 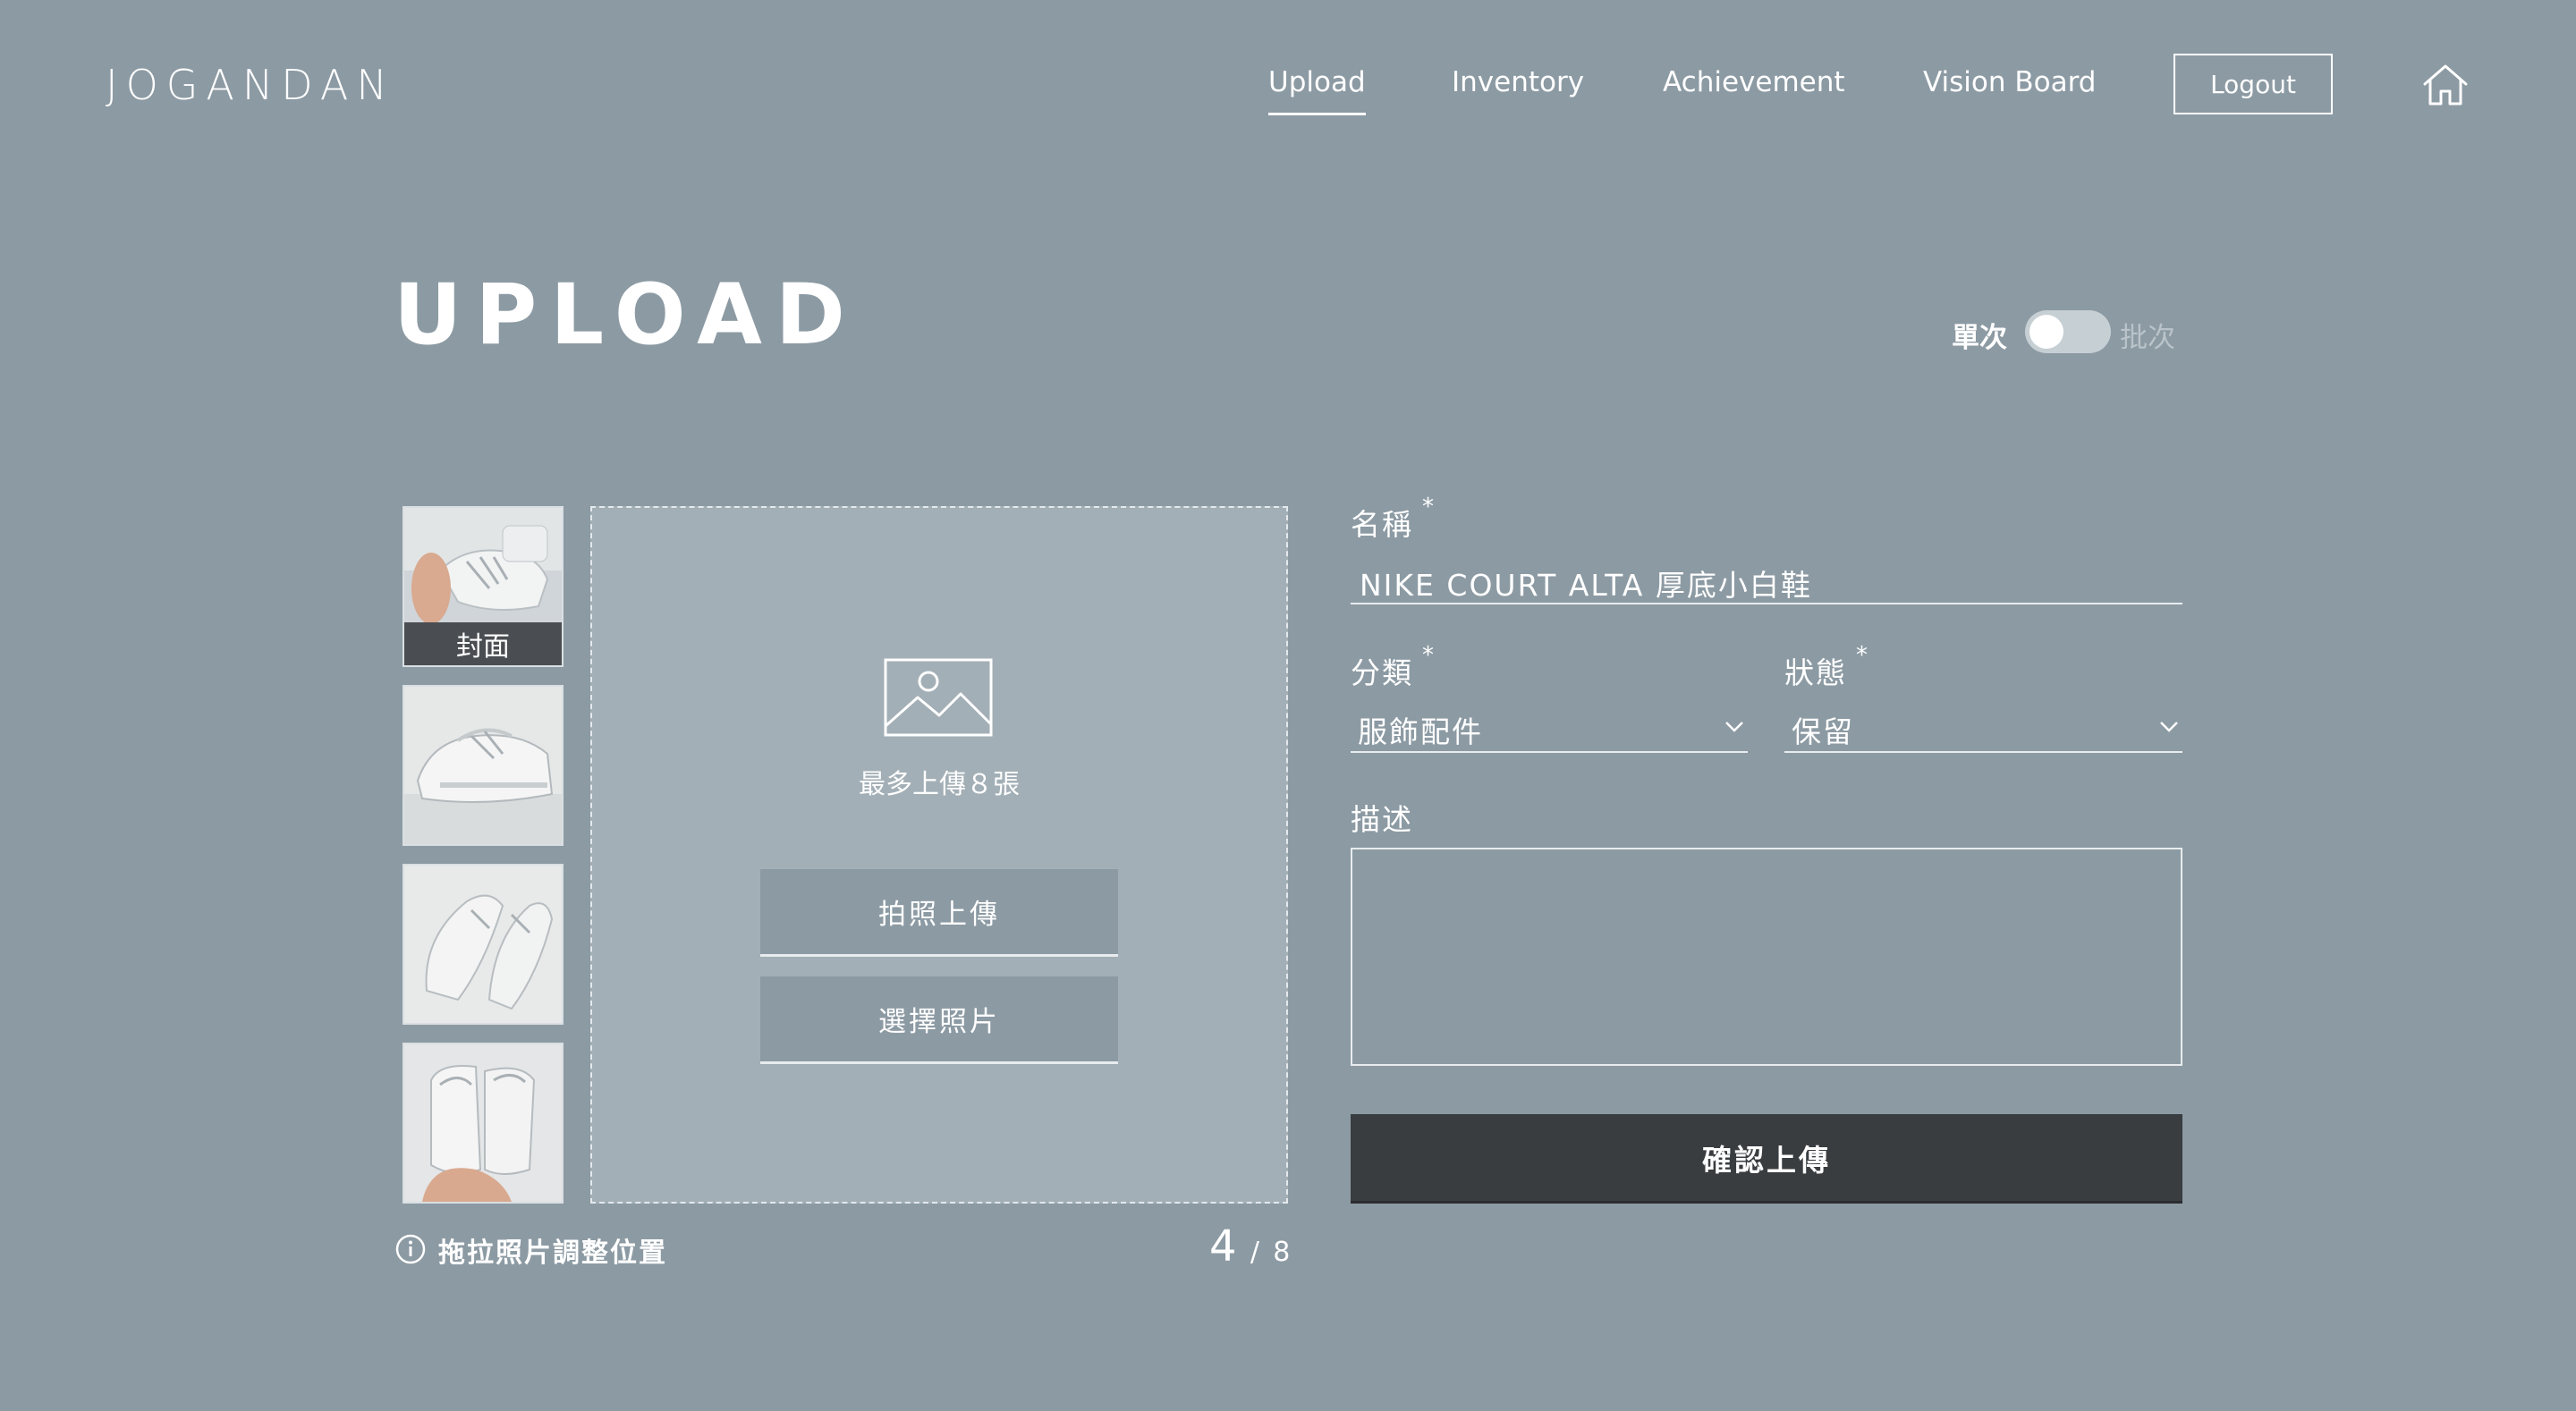 I want to click on confirm-upload-label: 確認上傳, so click(x=1766, y=1160).